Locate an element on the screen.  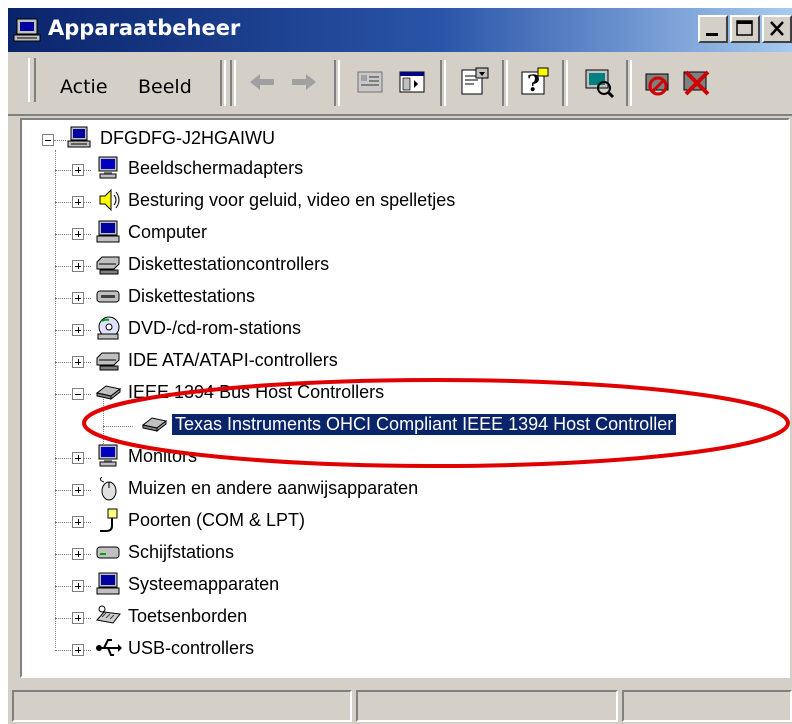
computer-icon is located at coordinates (108, 231).